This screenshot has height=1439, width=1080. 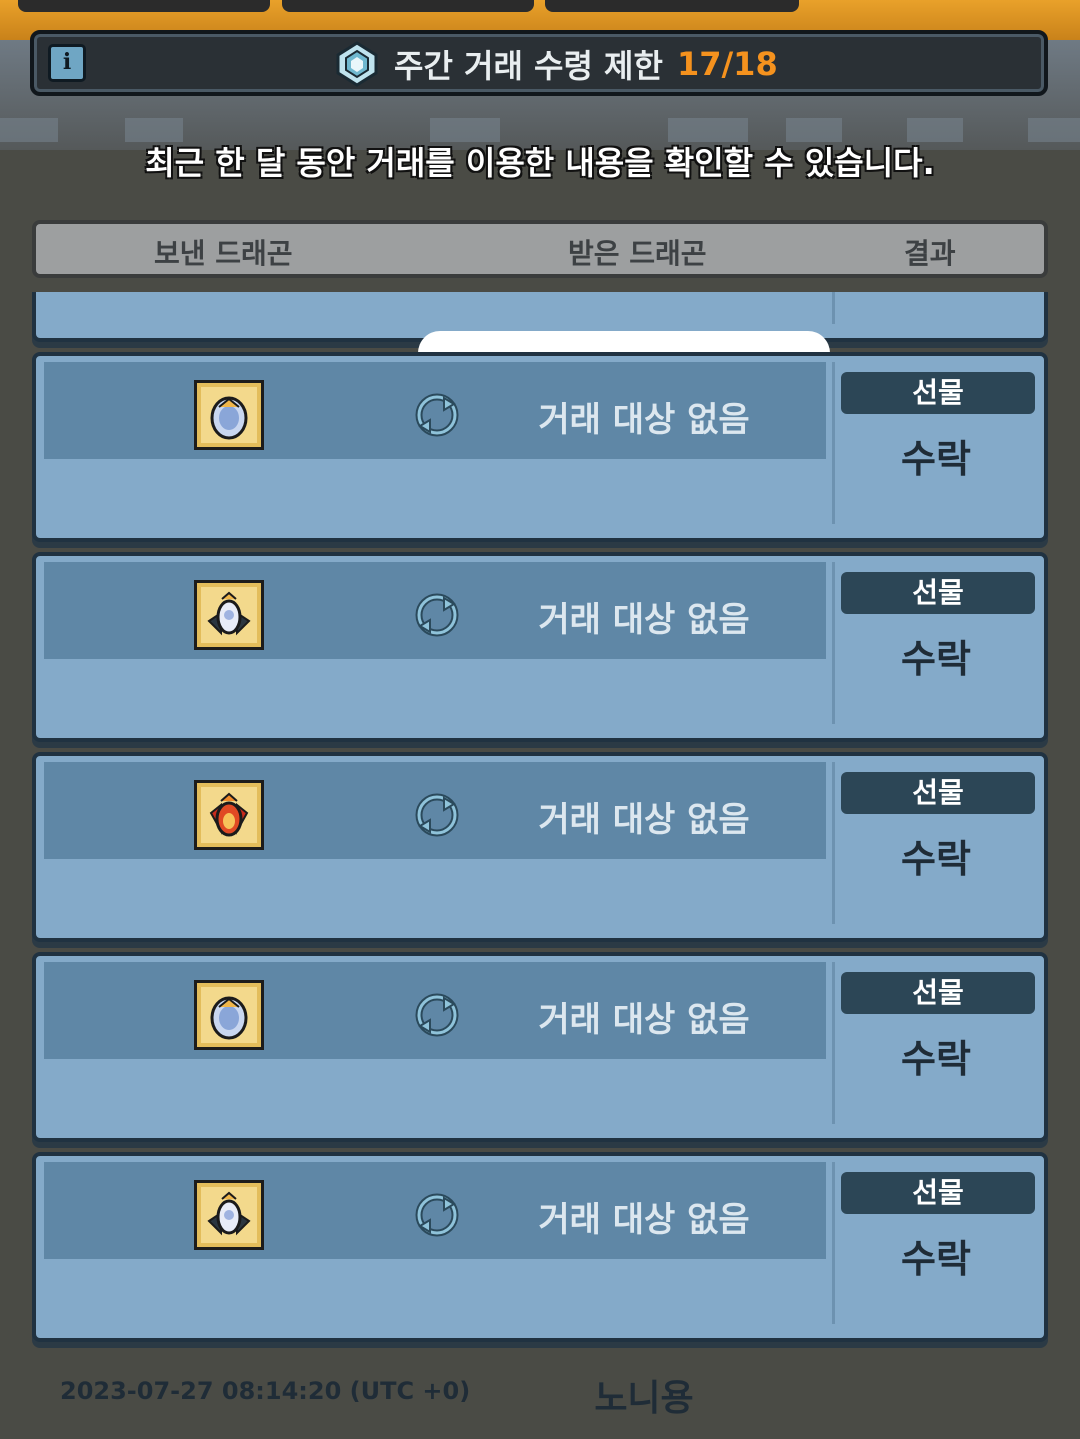 What do you see at coordinates (435, 939) in the screenshot?
I see `trade-row-bottom: 2023-07-27 17:26:56 (UTC +0) 번분 사이노` at bounding box center [435, 939].